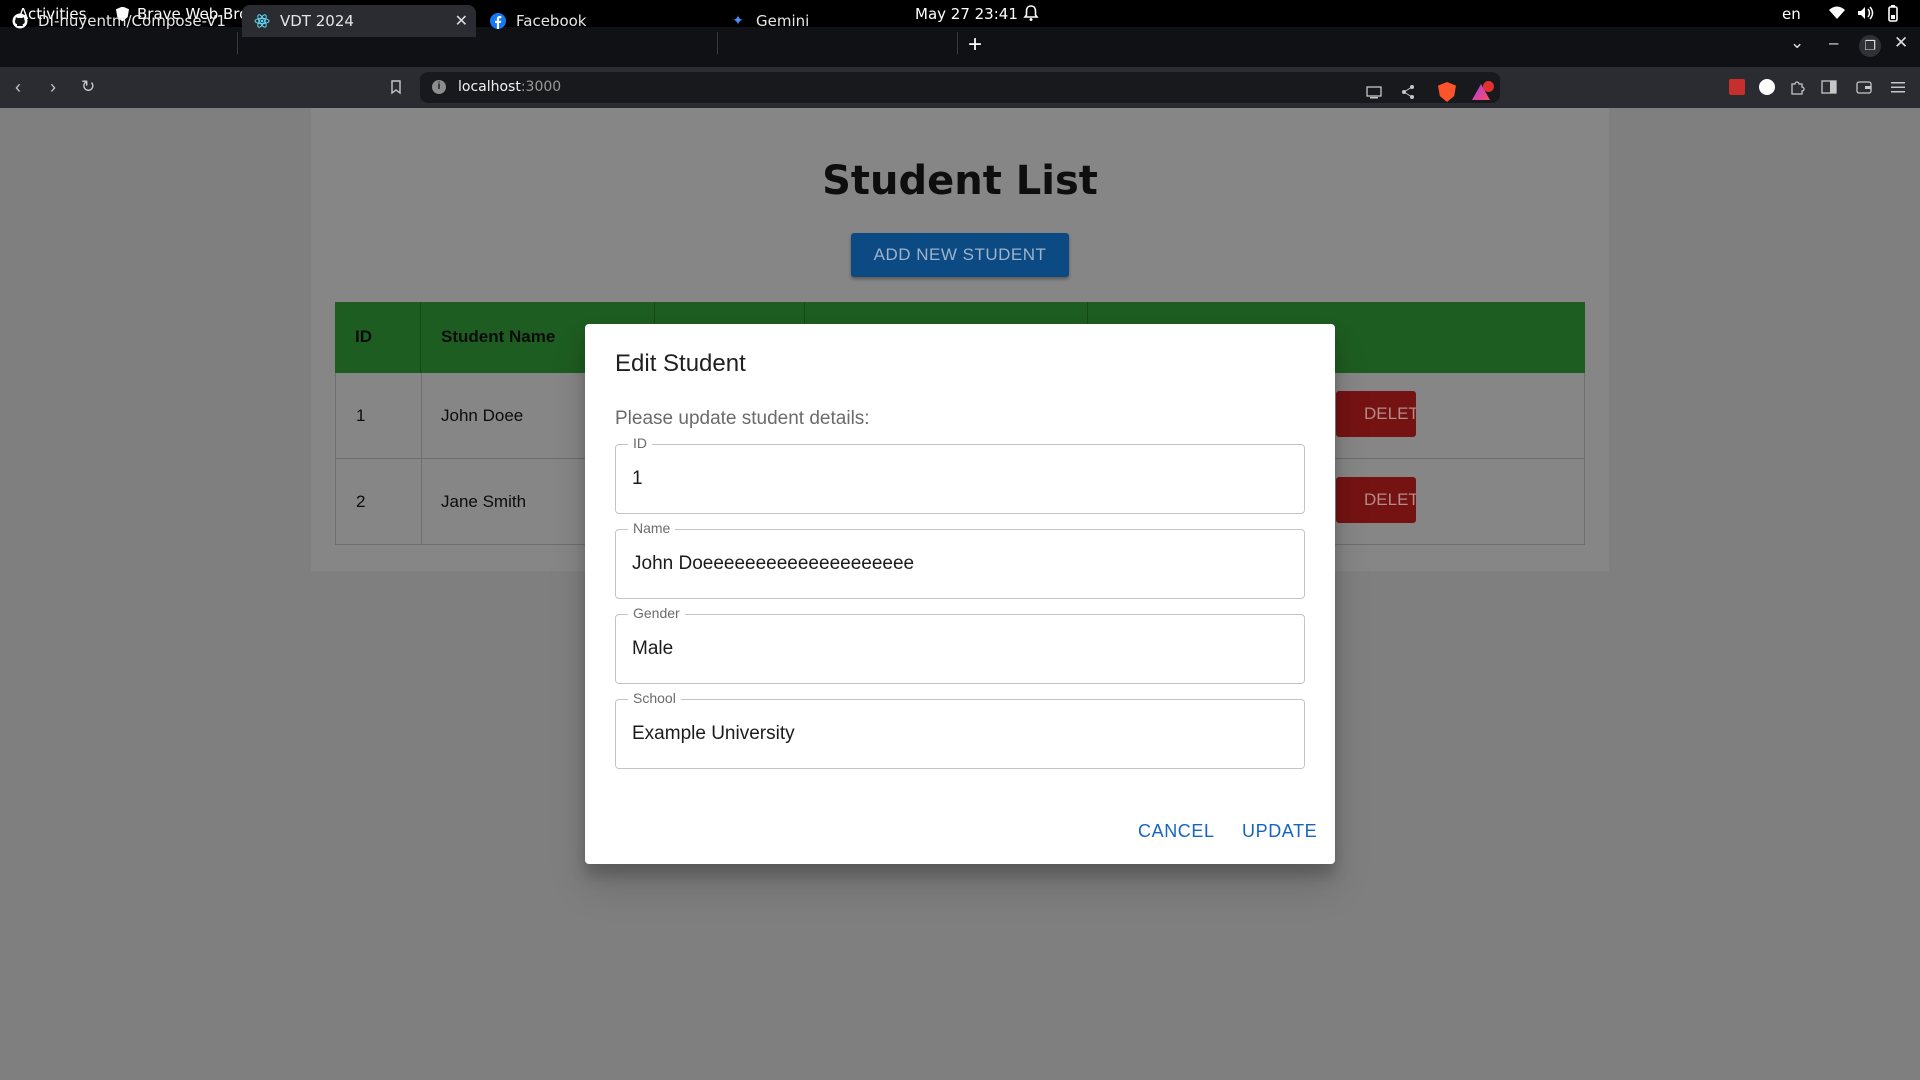  I want to click on name-field: Name, so click(960, 559).